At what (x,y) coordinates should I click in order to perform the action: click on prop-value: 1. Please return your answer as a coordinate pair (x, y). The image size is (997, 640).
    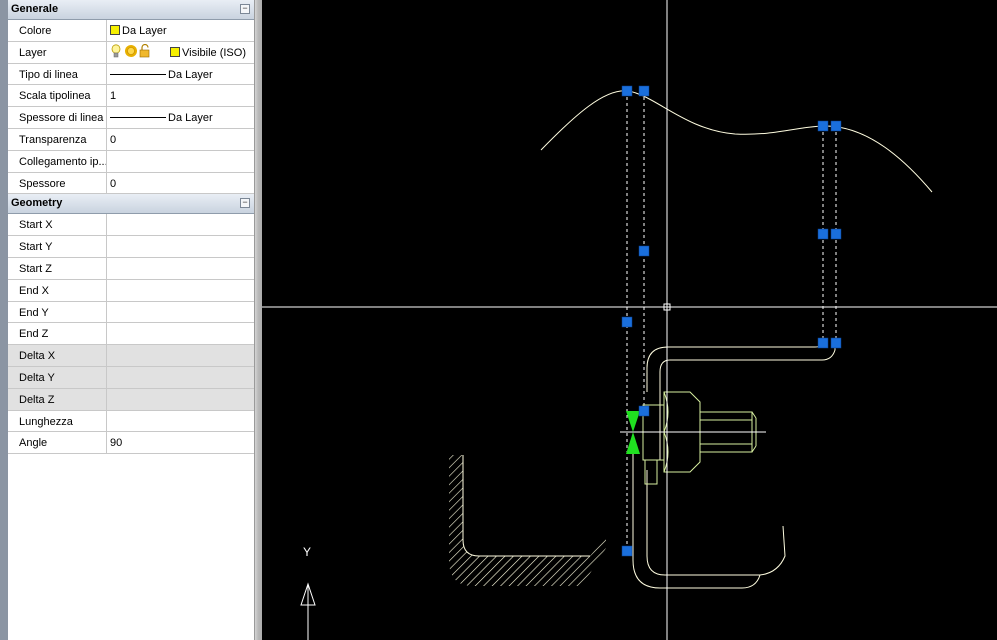
    Looking at the image, I should click on (113, 96).